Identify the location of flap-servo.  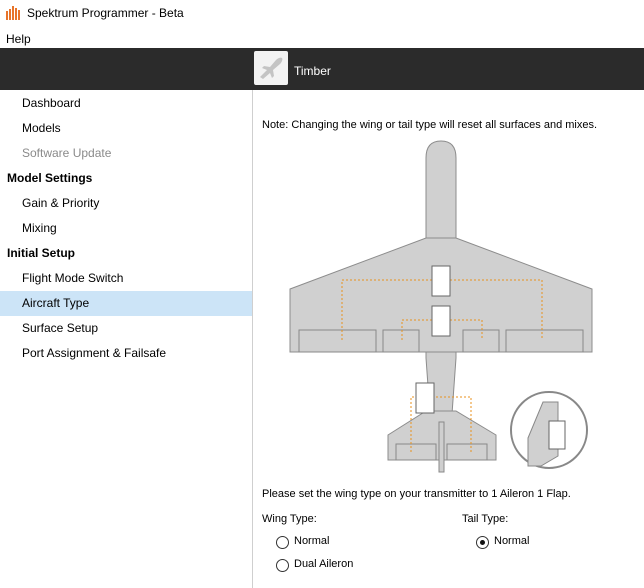
(441, 321).